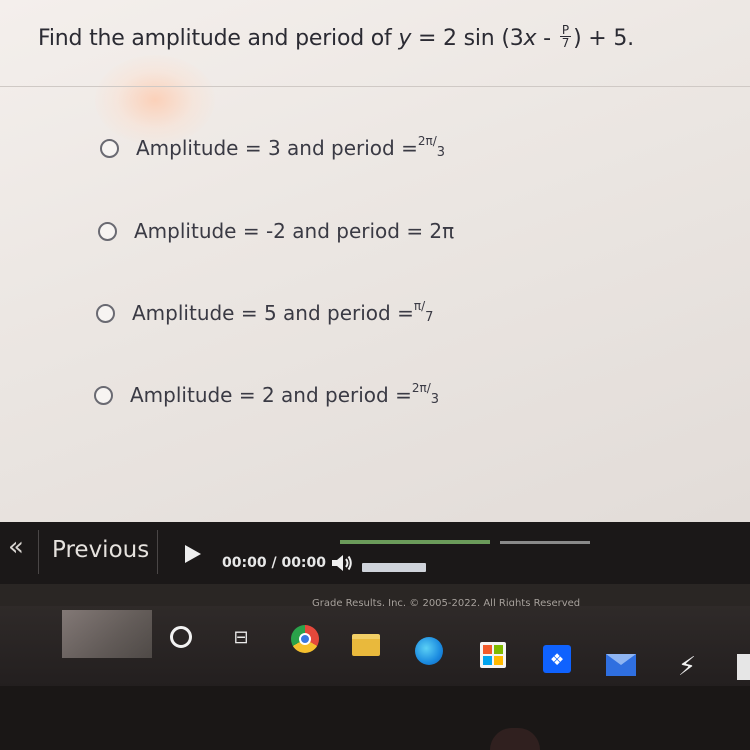 The image size is (750, 750). I want to click on taskbar-widget, so click(107, 634).